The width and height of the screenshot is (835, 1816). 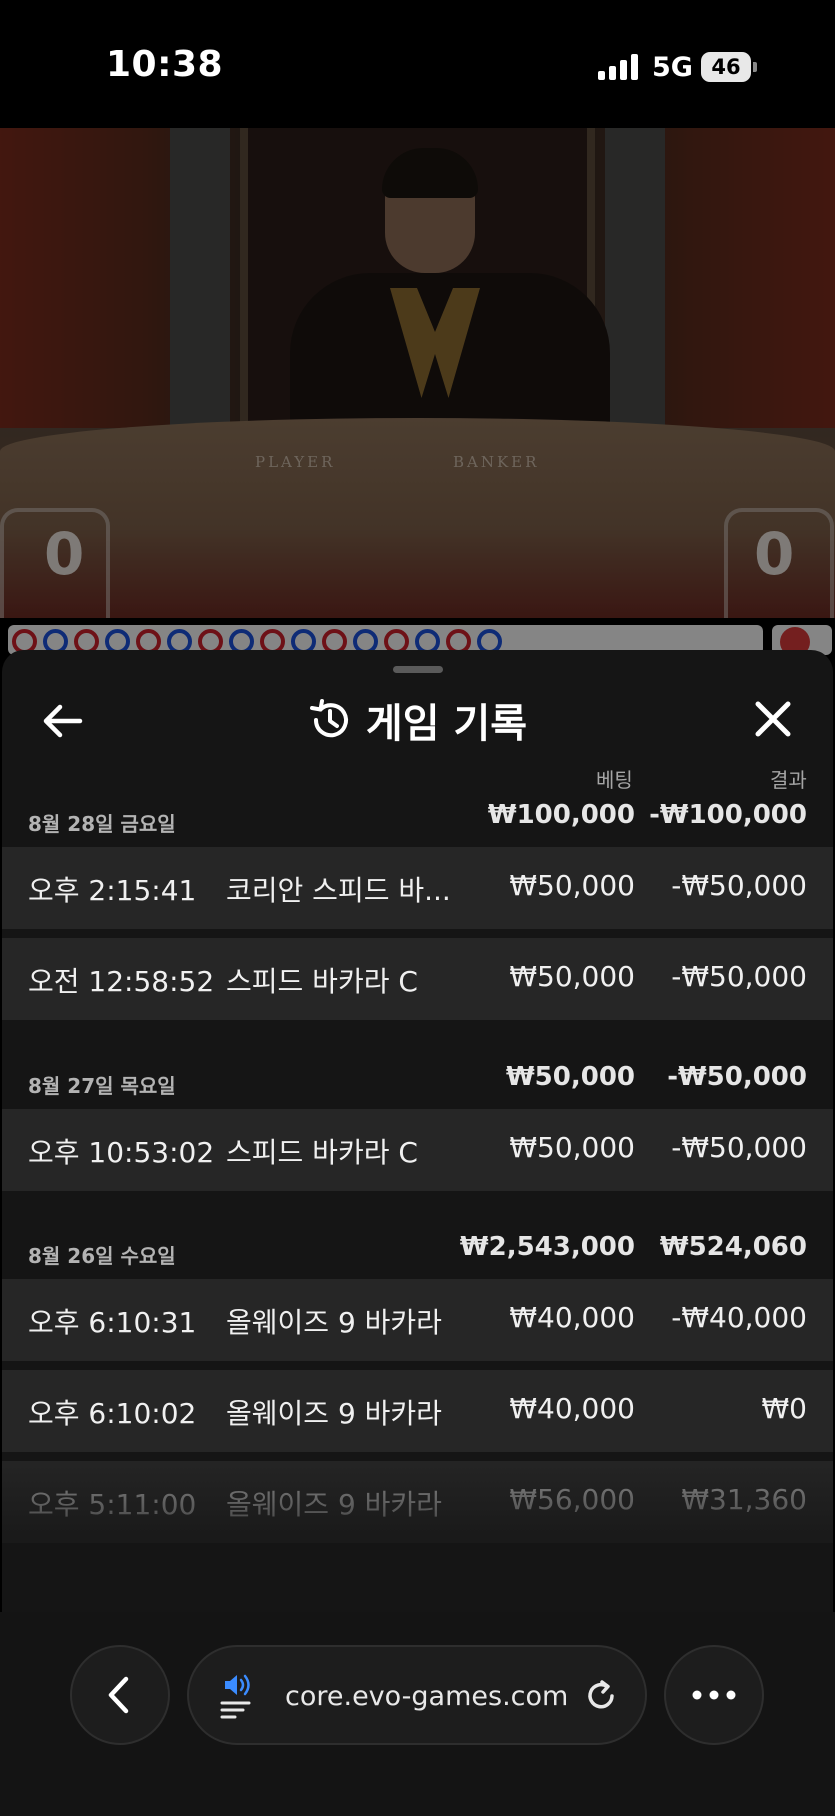 What do you see at coordinates (733, 1247) in the screenshot?
I see `day-result-total: ₩524,060` at bounding box center [733, 1247].